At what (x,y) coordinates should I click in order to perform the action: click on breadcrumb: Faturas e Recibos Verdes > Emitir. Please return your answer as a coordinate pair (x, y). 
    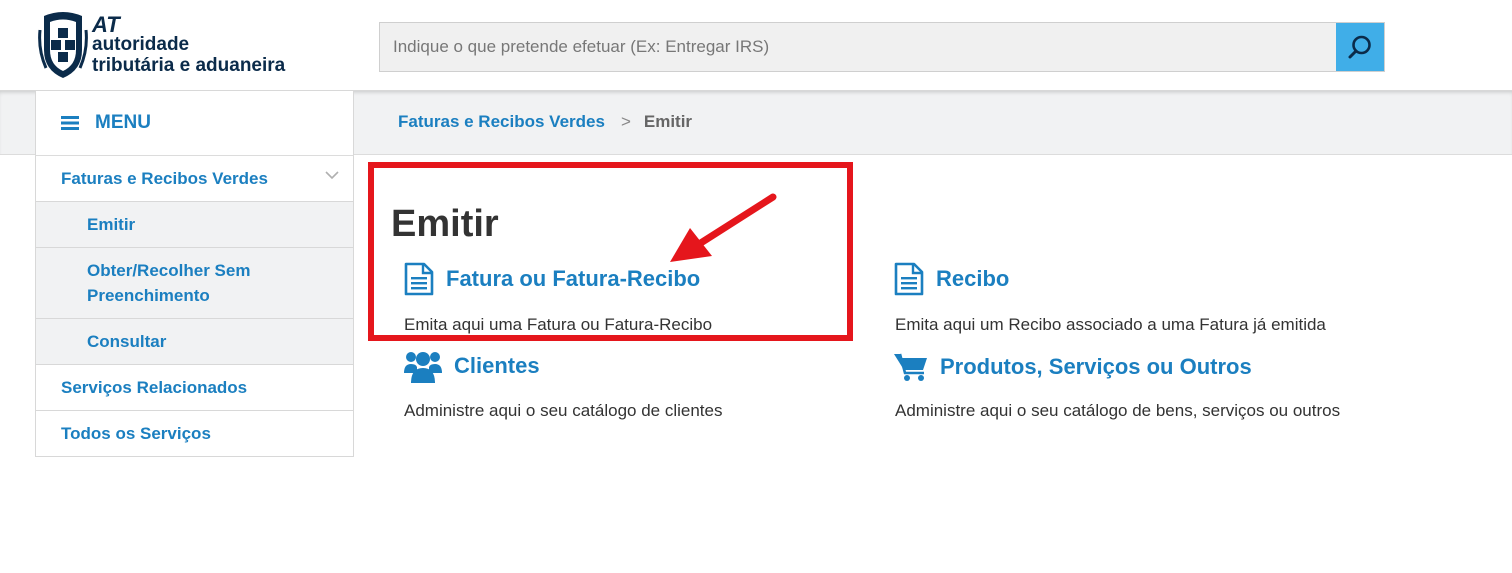
    Looking at the image, I should click on (545, 122).